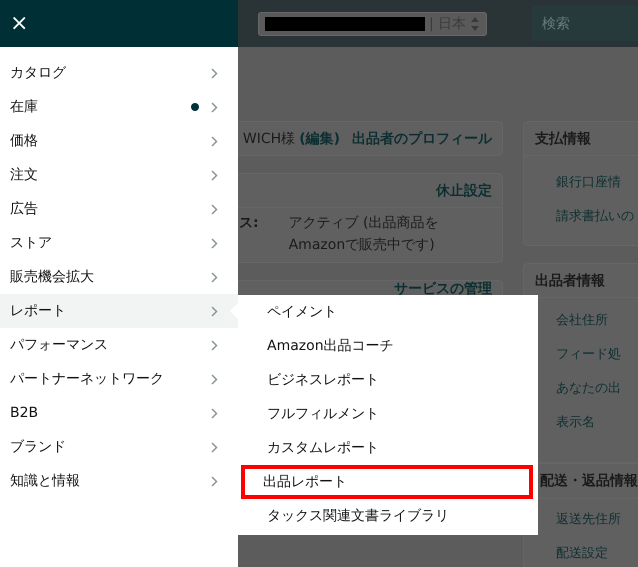 This screenshot has width=638, height=567. Describe the element at coordinates (585, 23) in the screenshot. I see `search-field: 検索` at that location.